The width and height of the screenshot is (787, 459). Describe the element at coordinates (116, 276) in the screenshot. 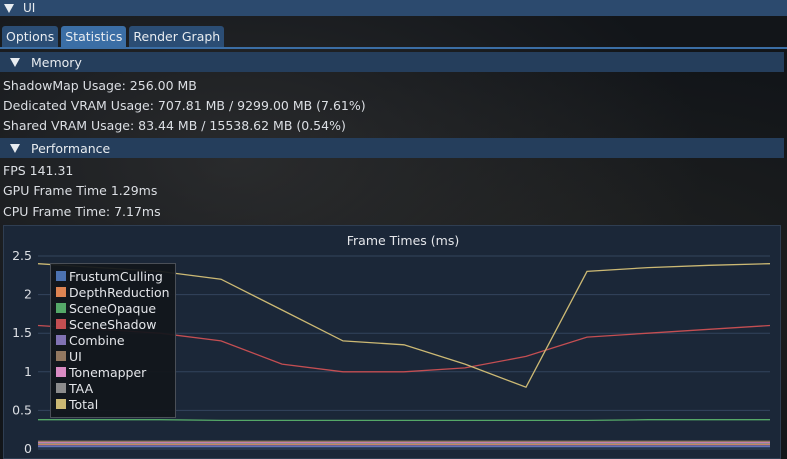

I see `legend-label: FrustumCulling` at that location.